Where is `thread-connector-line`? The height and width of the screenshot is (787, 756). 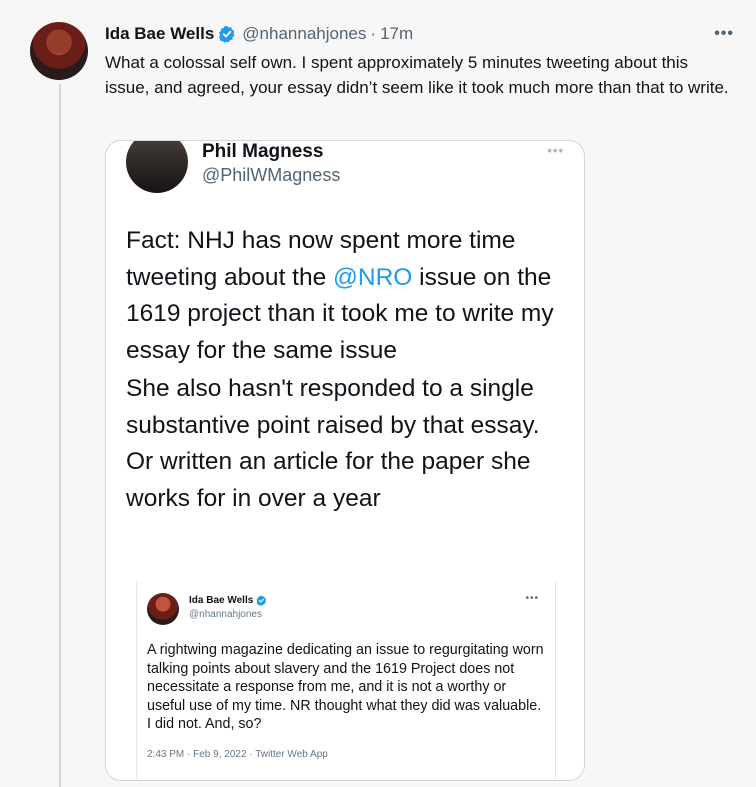 thread-connector-line is located at coordinates (60, 435).